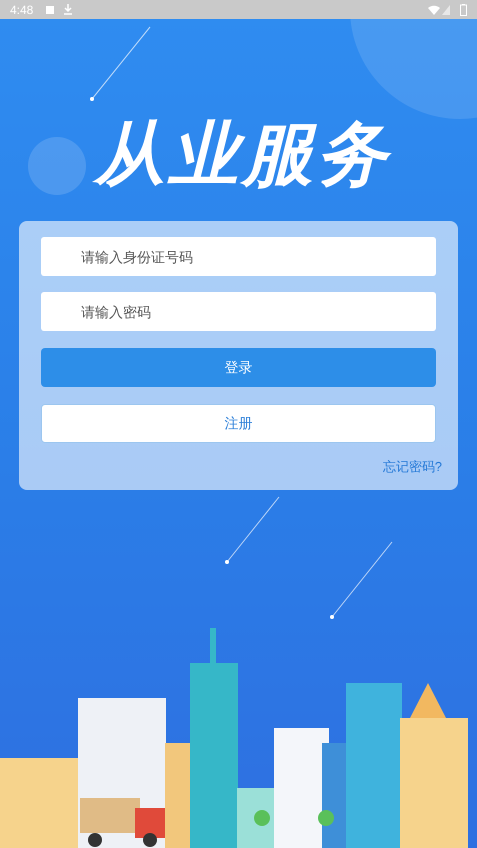 The height and width of the screenshot is (848, 477). I want to click on login-button: 登录, so click(238, 367).